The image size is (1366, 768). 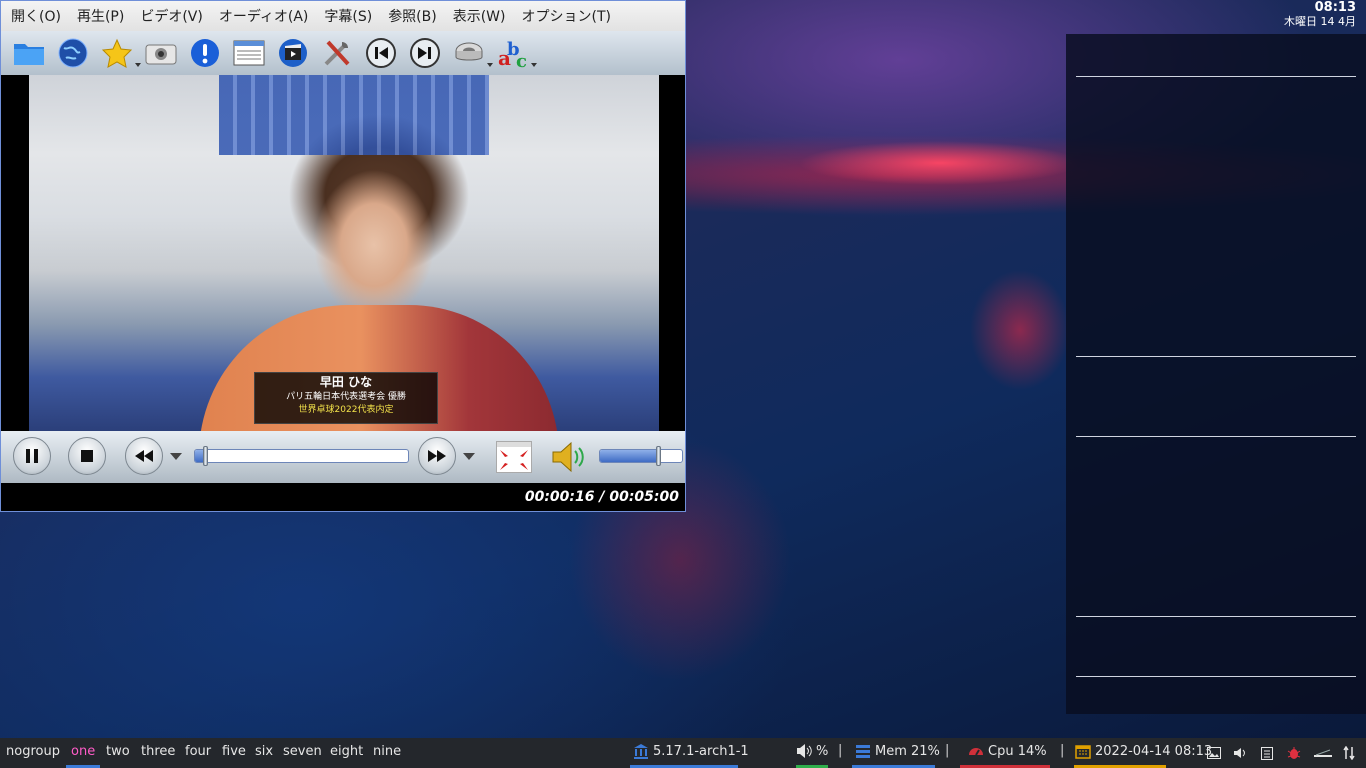 I want to click on workspace-one: one, so click(x=83, y=751).